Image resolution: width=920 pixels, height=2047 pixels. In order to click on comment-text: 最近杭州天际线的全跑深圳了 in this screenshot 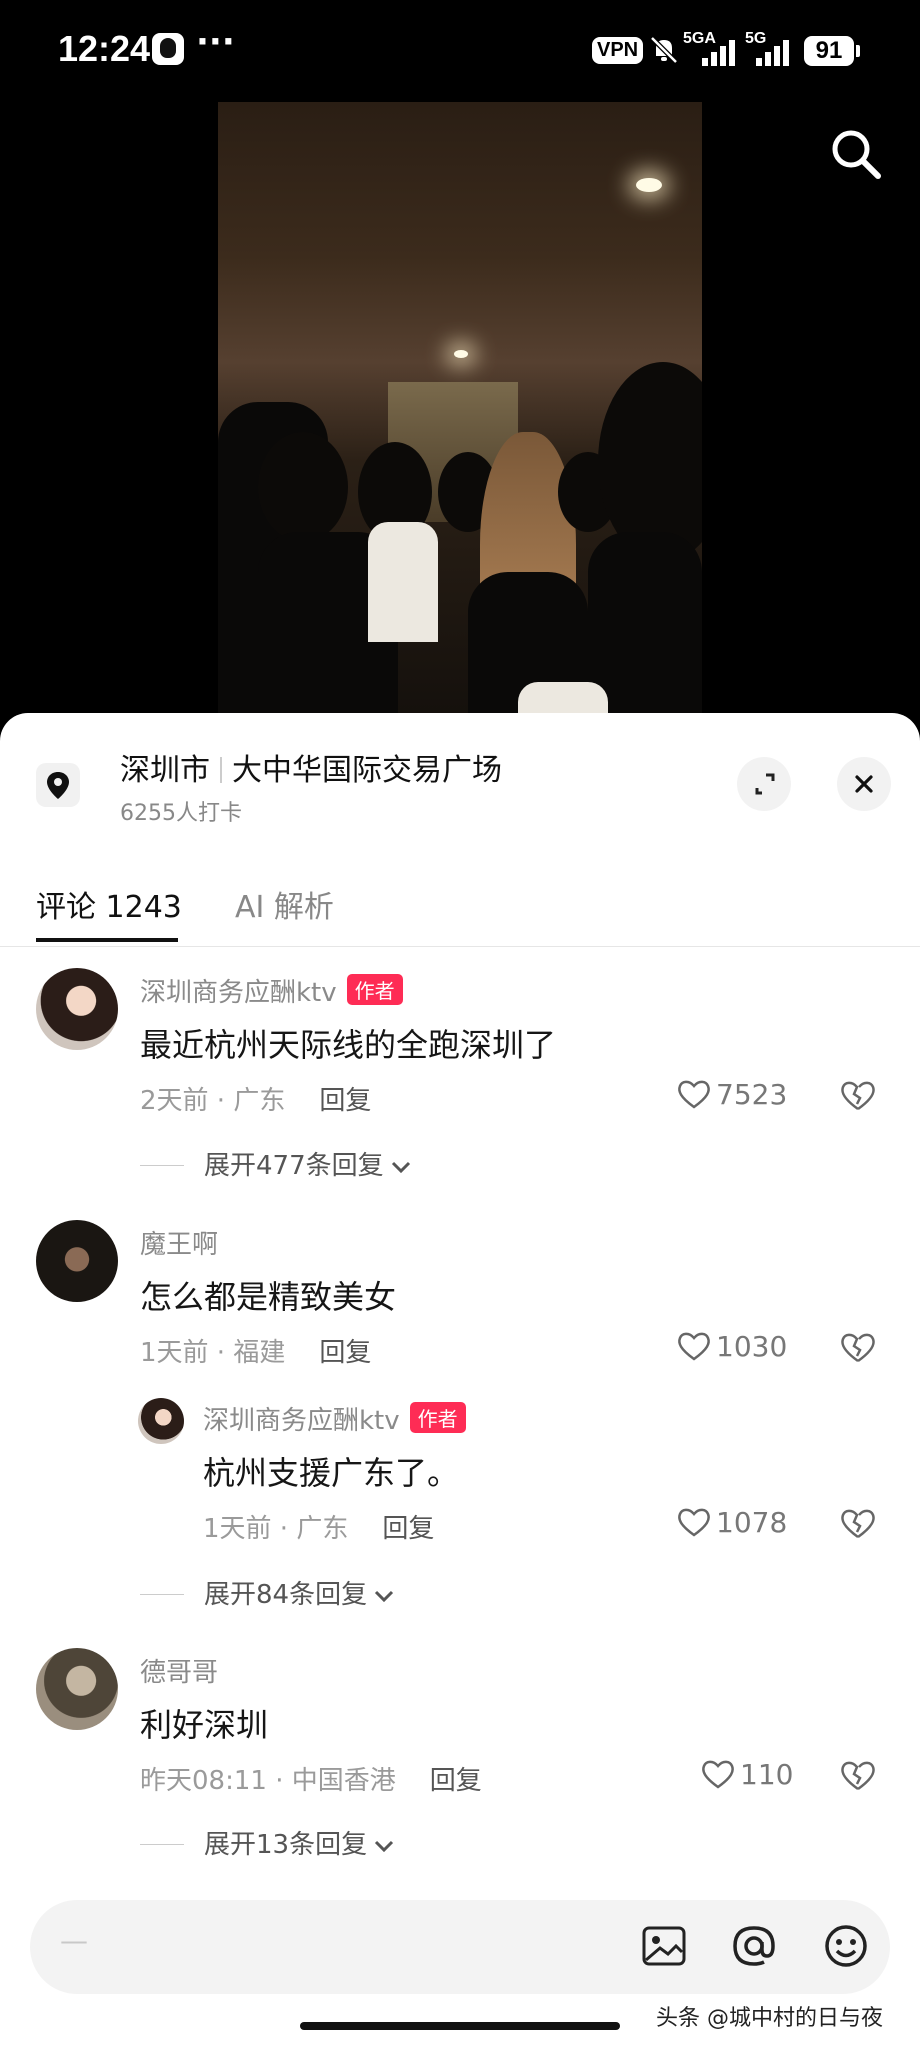, I will do `click(348, 1045)`.